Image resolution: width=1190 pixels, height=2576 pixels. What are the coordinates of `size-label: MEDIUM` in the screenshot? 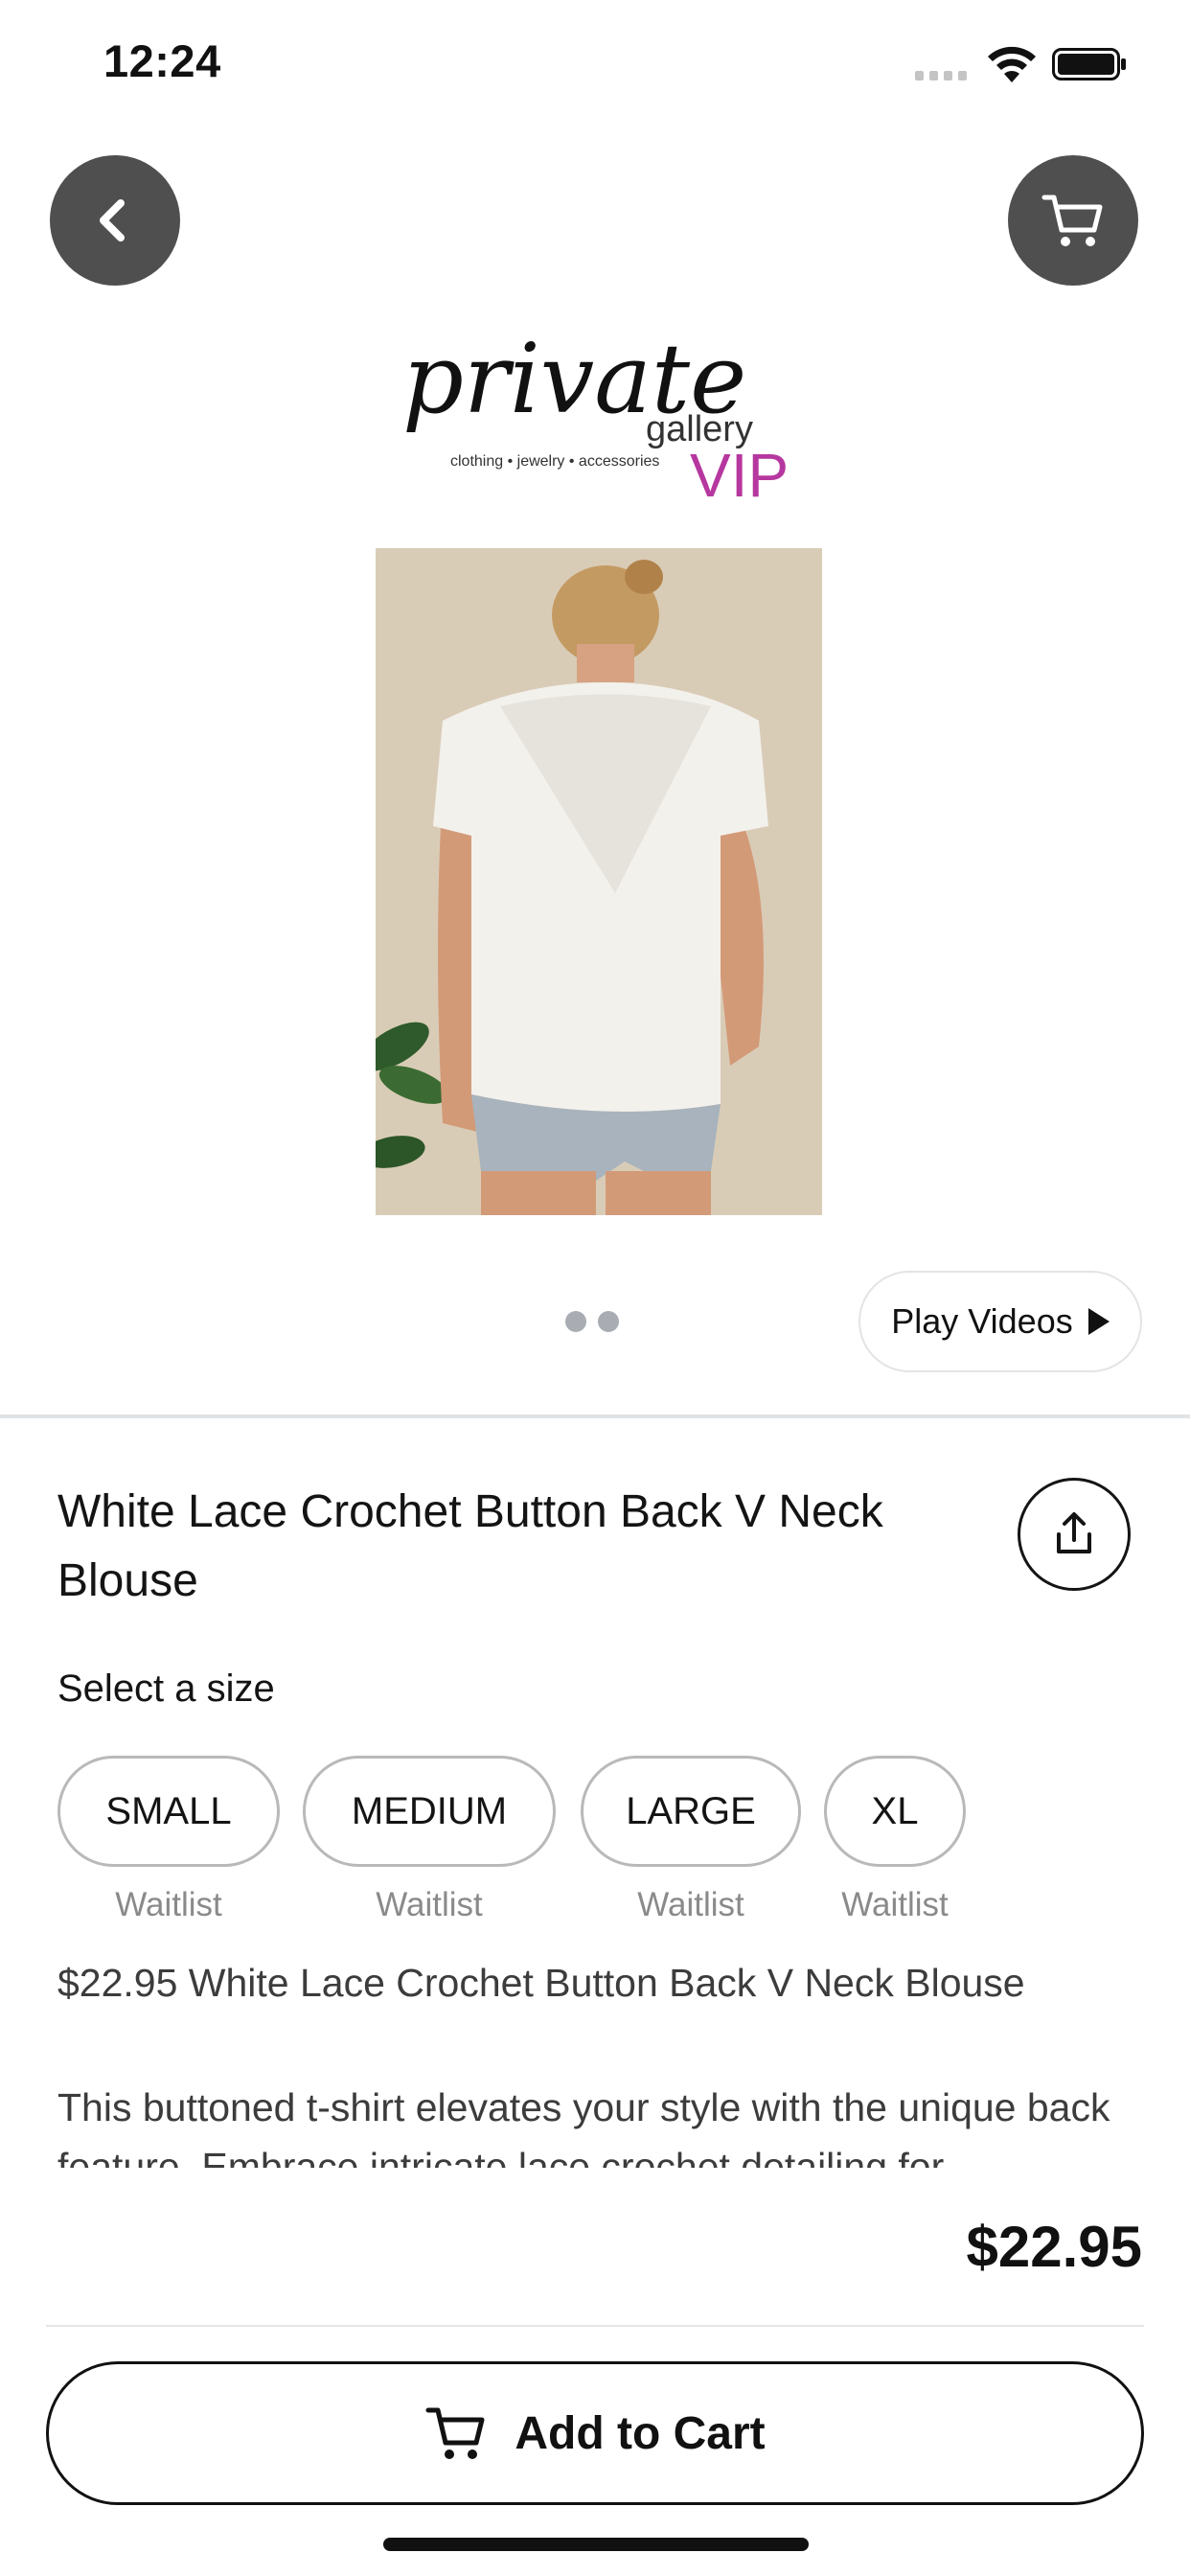 It's located at (429, 1810).